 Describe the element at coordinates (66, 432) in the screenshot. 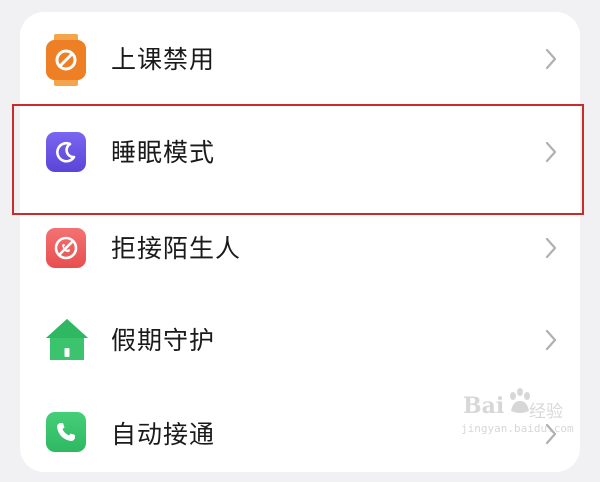

I see `phone-icon` at that location.